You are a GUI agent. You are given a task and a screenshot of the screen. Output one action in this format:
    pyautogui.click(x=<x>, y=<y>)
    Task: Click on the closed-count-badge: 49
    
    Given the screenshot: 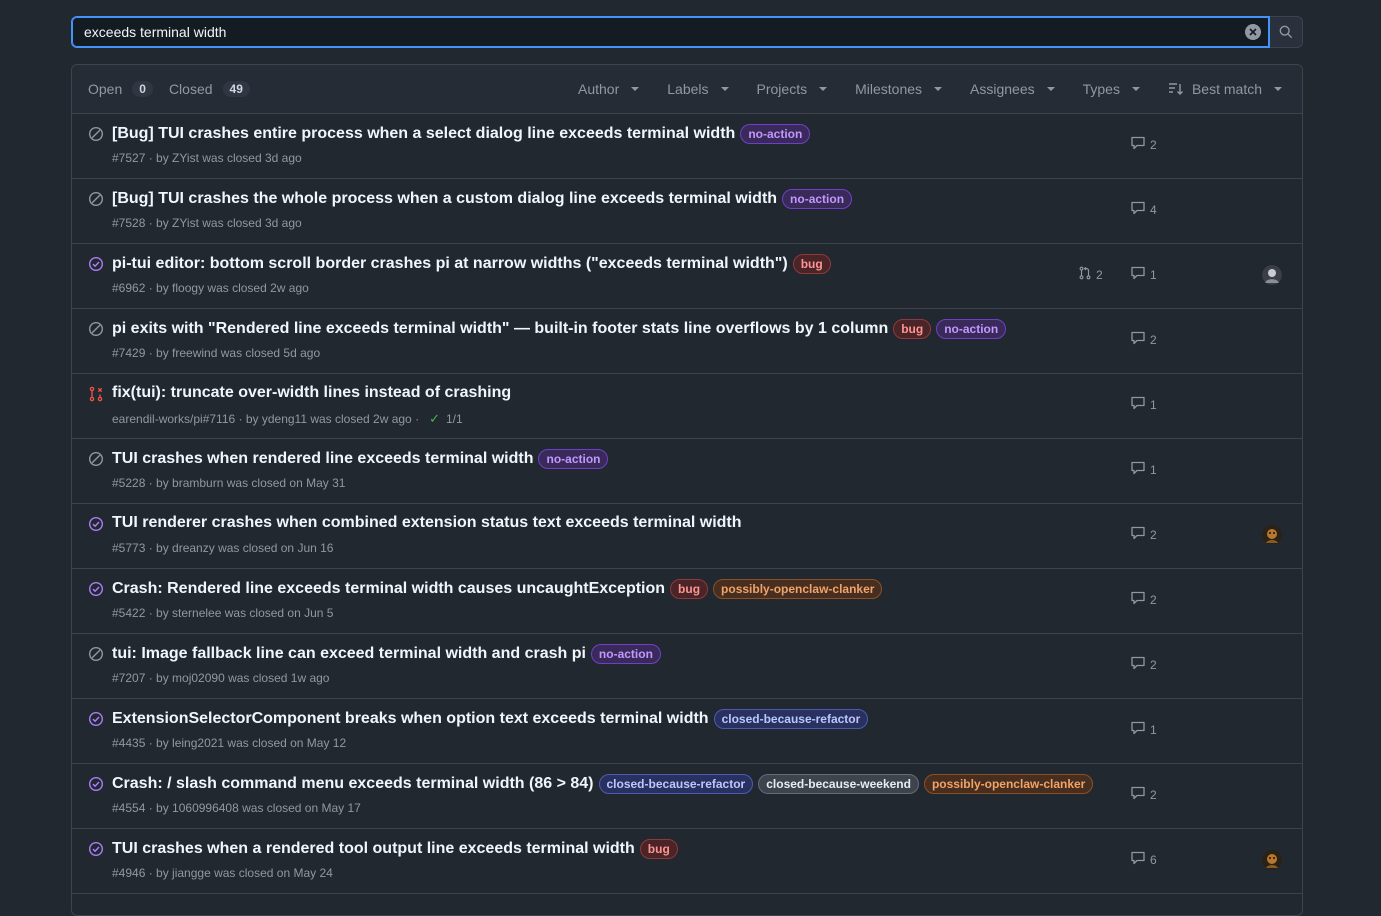 What is the action you would take?
    pyautogui.click(x=236, y=89)
    